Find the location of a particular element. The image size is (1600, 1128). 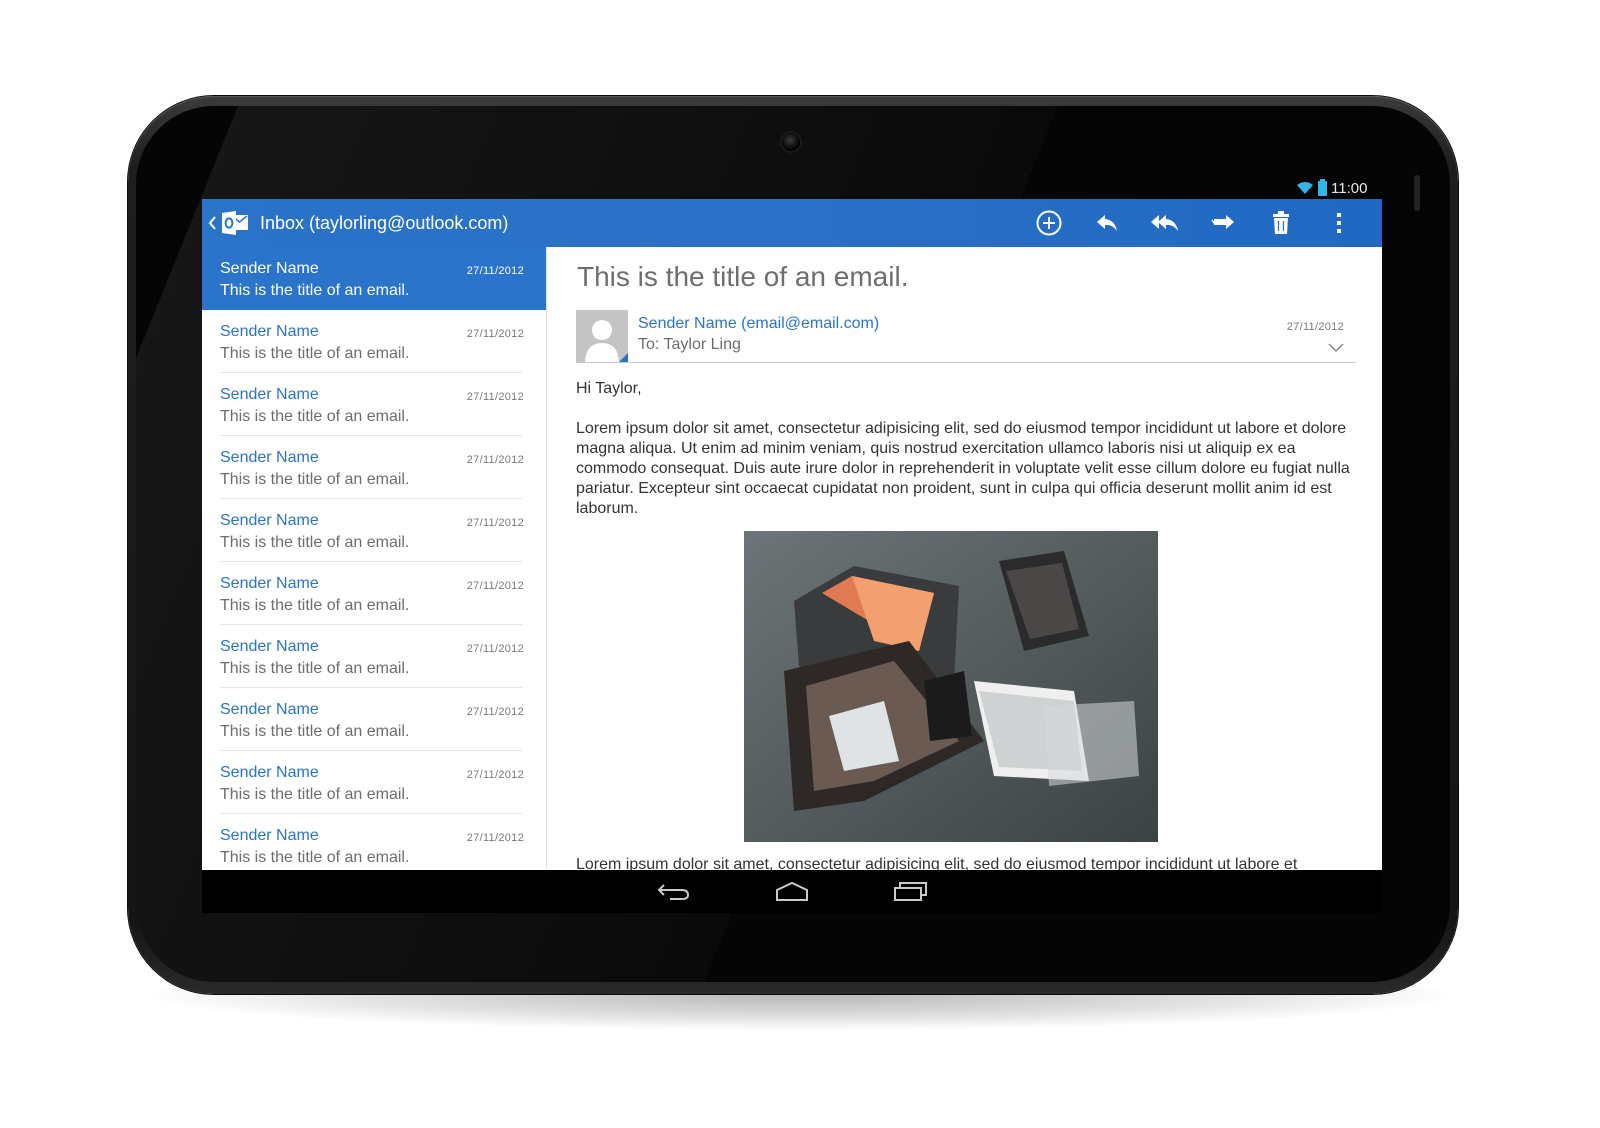

reply-icon is located at coordinates (1107, 223).